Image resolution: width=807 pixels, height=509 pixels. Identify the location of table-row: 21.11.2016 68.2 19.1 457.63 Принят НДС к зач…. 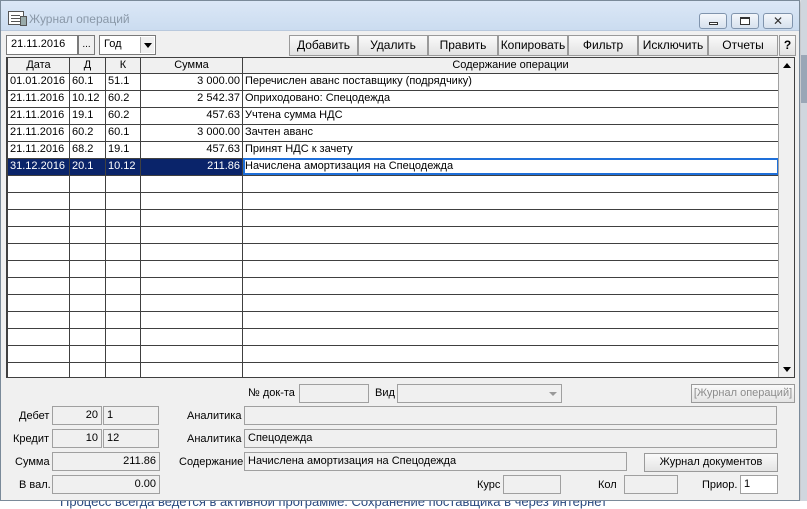
(393, 149).